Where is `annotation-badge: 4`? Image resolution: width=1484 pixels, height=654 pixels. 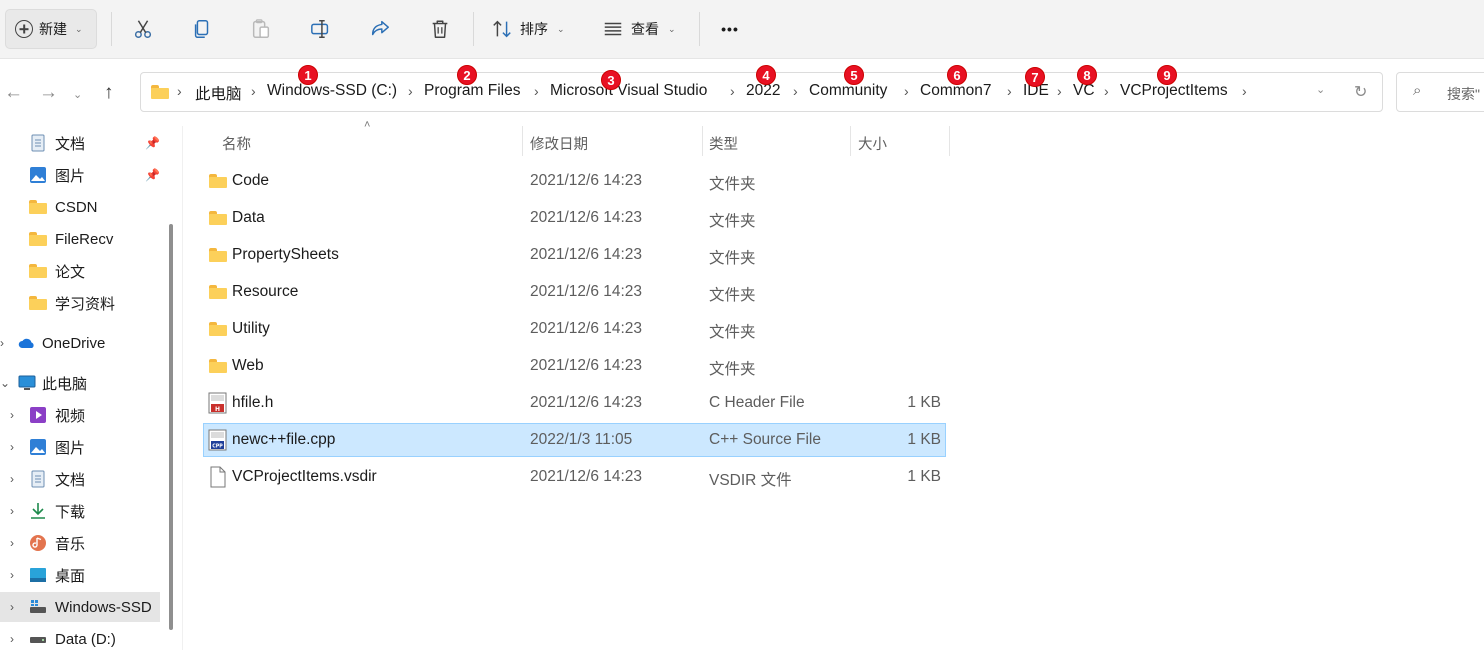 annotation-badge: 4 is located at coordinates (766, 75).